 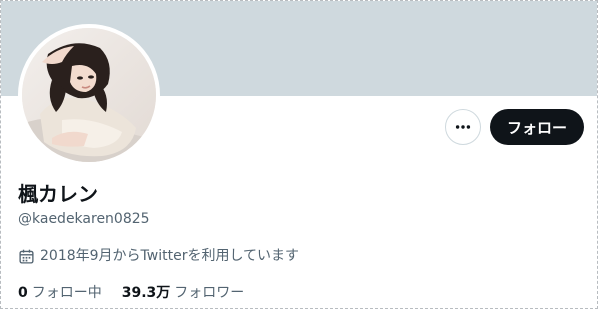 What do you see at coordinates (84, 219) in the screenshot?
I see `user-handle: @kaedekaren0825` at bounding box center [84, 219].